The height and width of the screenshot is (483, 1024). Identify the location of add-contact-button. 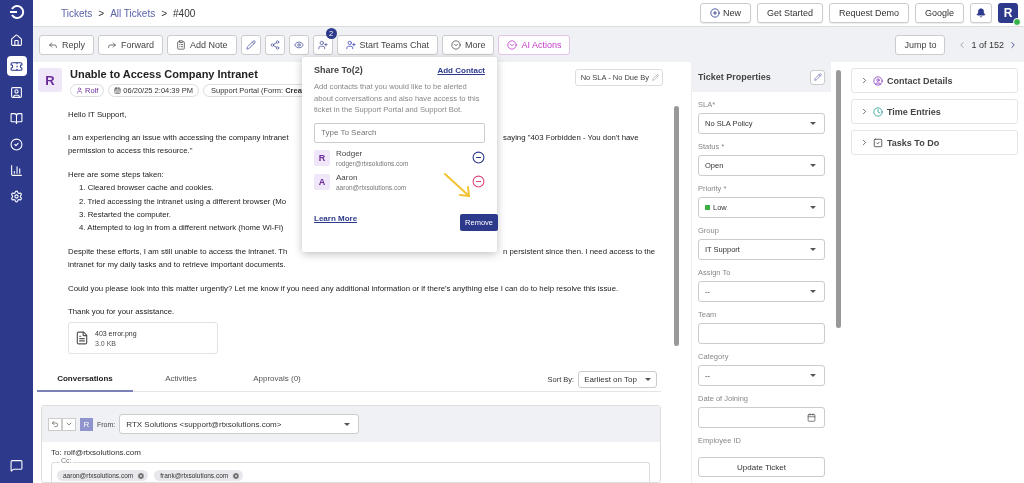
(322, 44).